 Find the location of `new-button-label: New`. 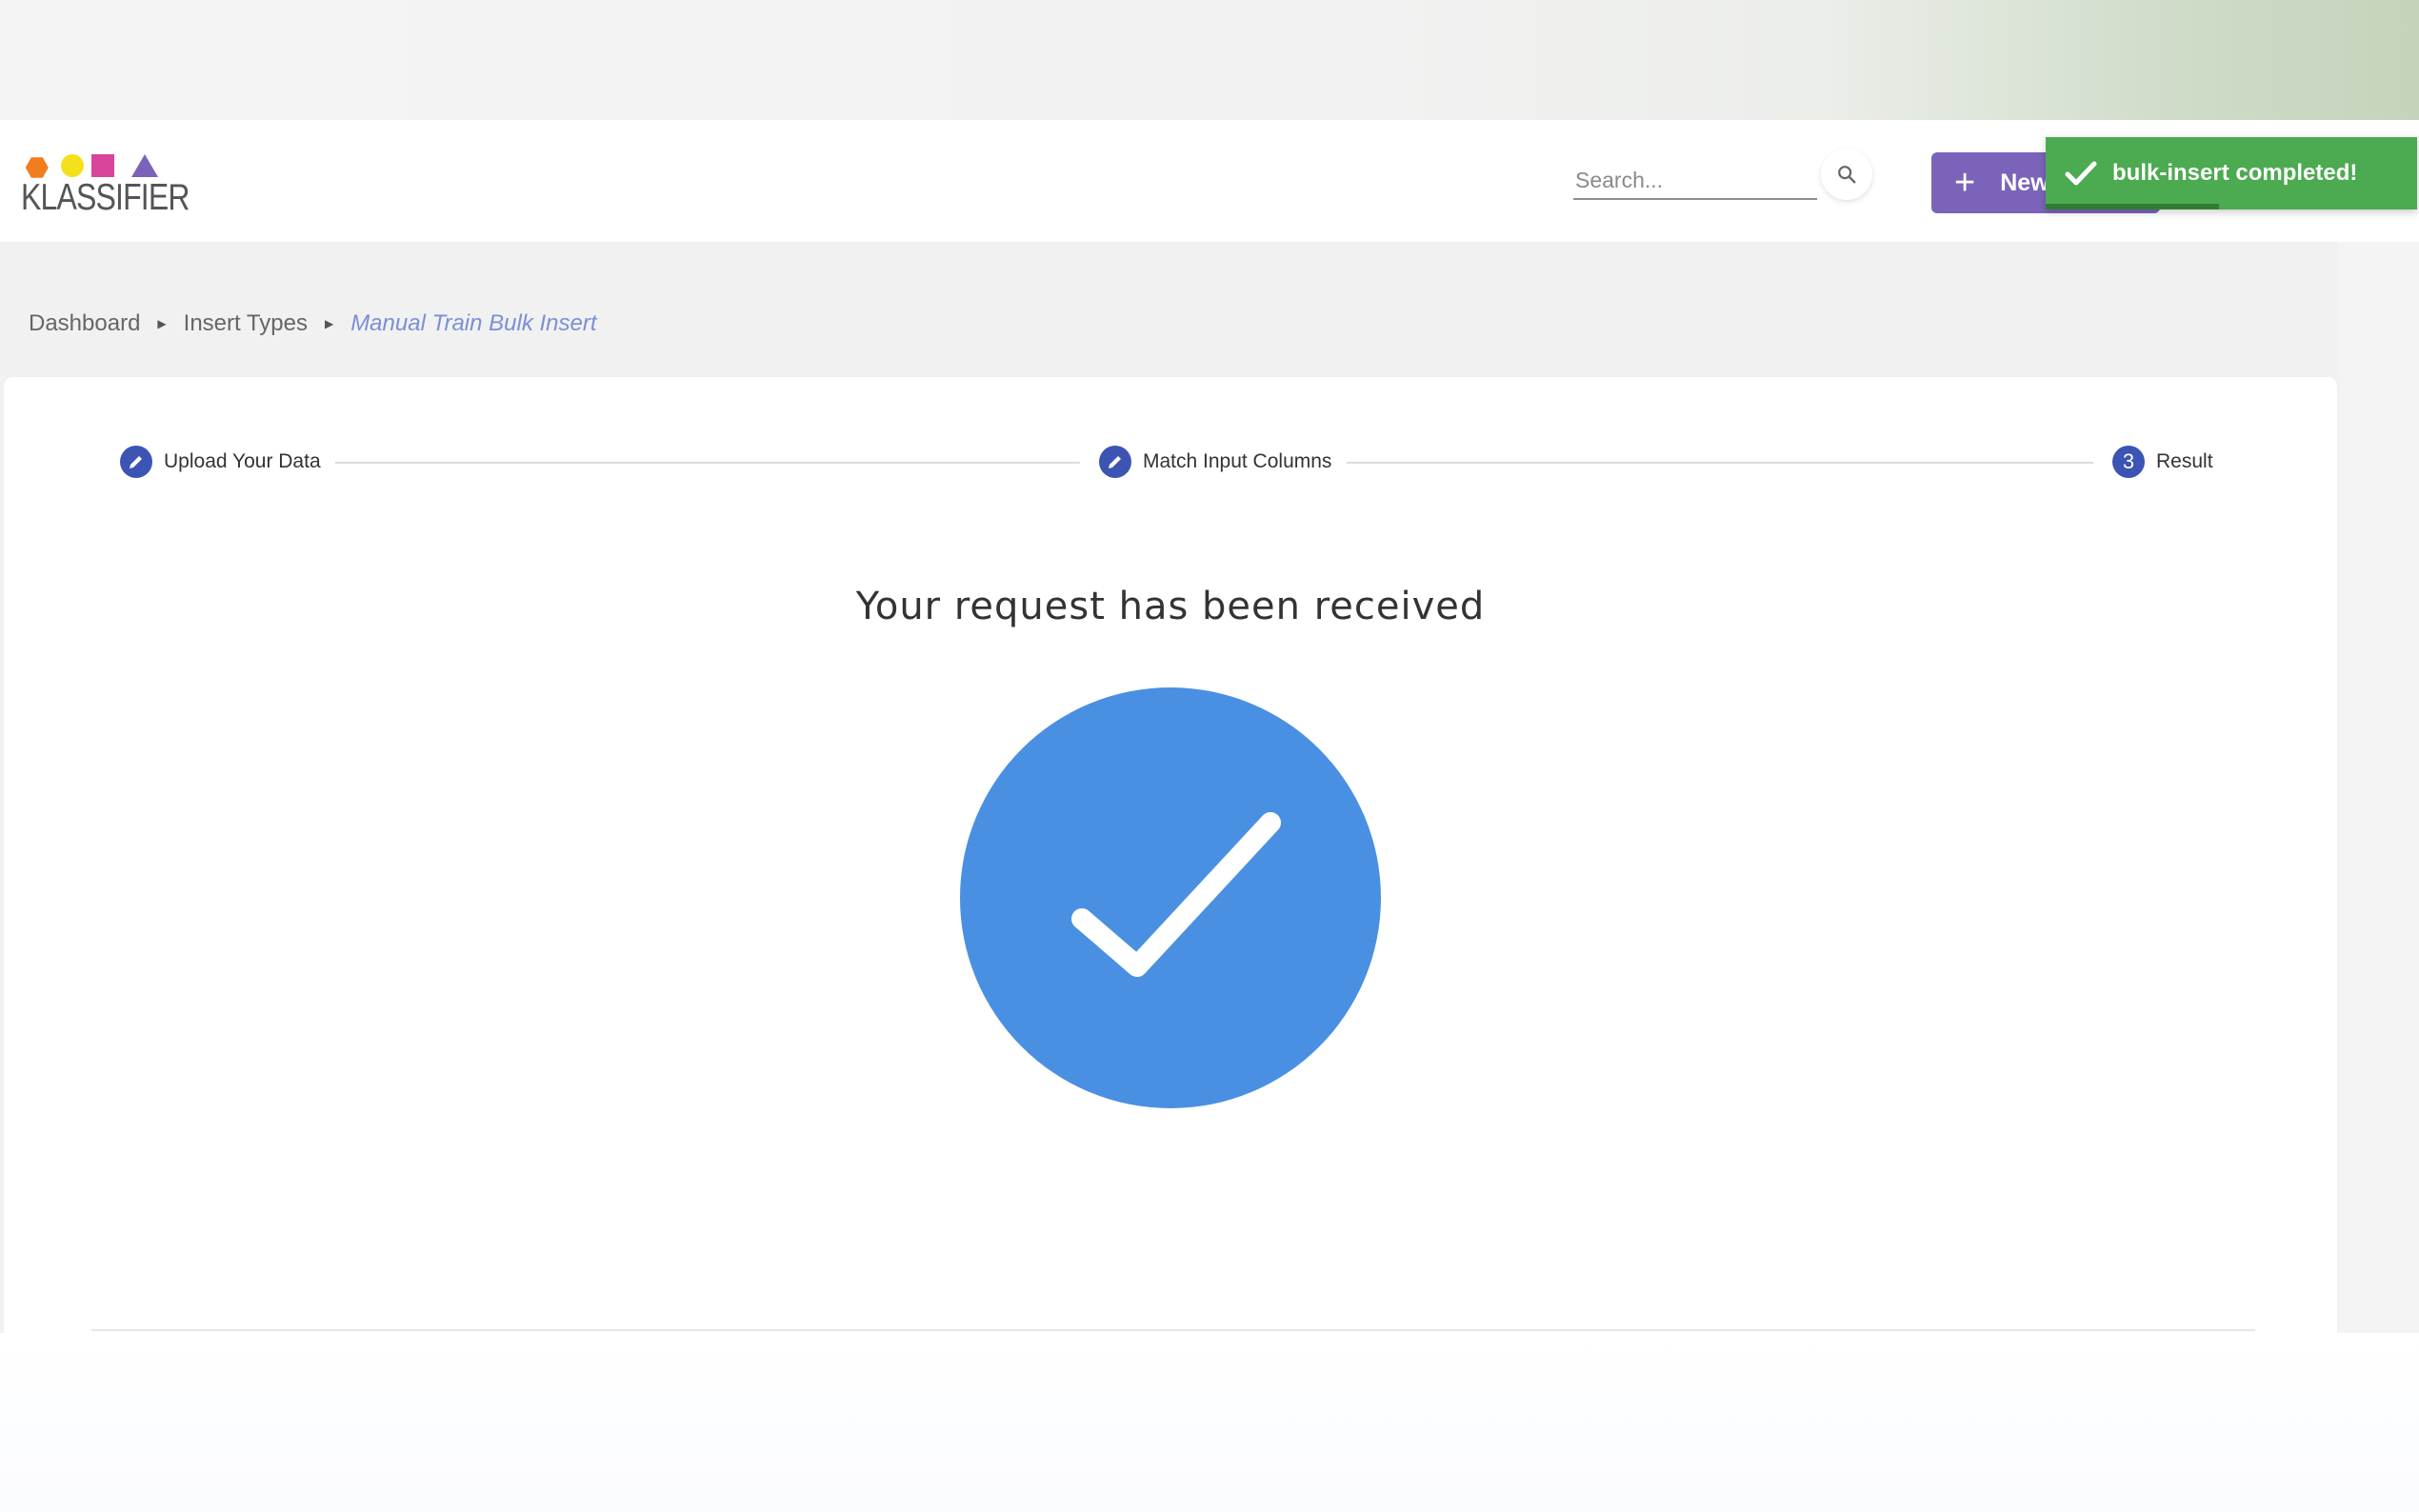

new-button-label: New is located at coordinates (2024, 182).